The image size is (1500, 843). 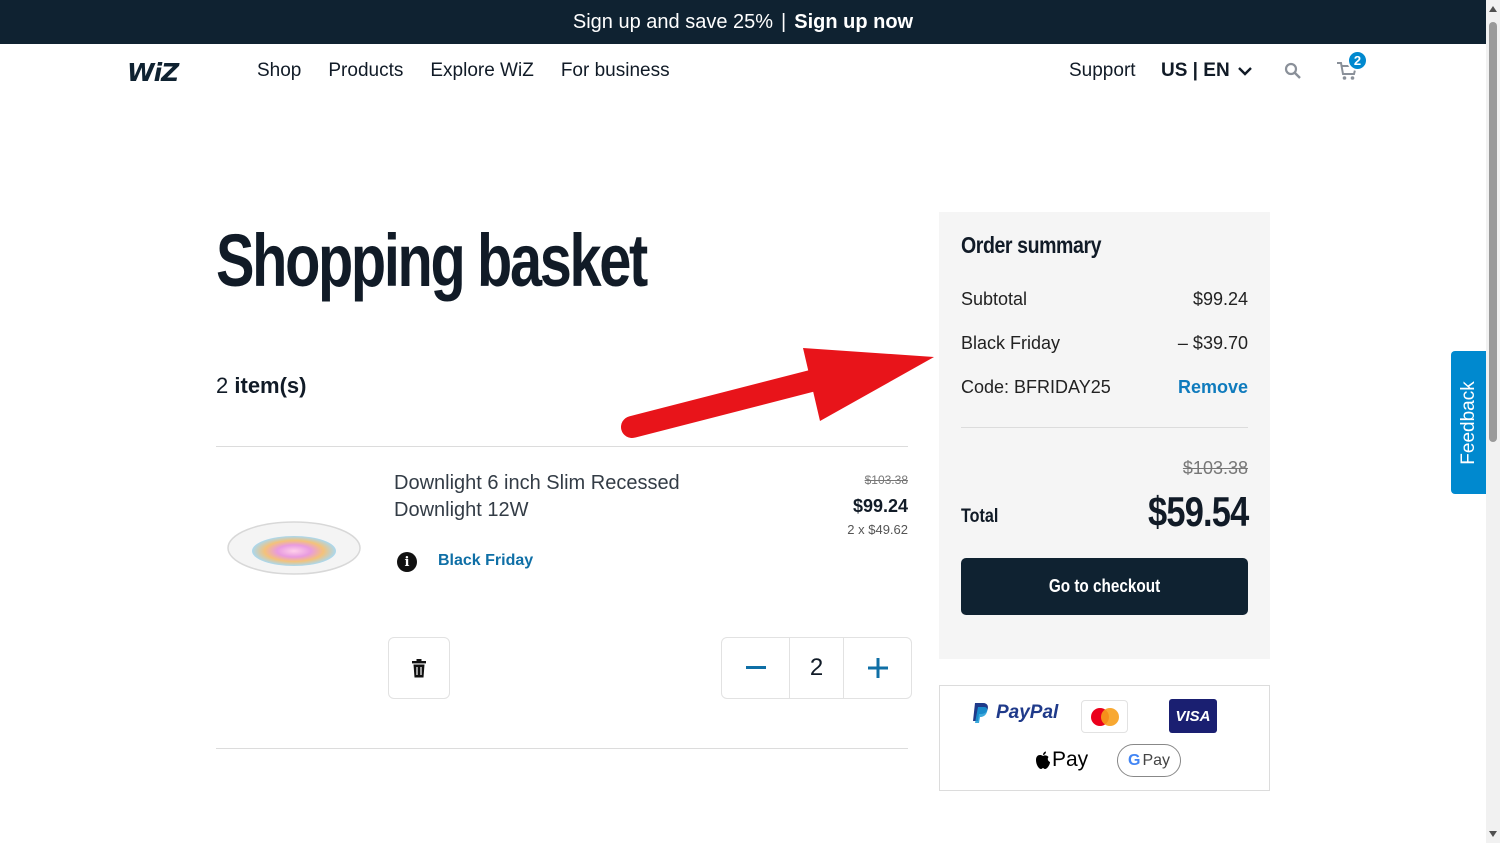 I want to click on subtotal-label: Subtotal, so click(x=994, y=299).